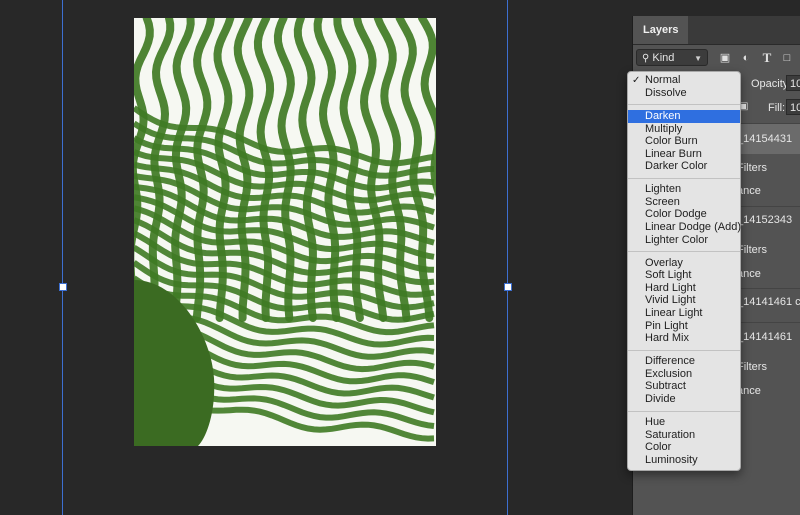  Describe the element at coordinates (793, 83) in the screenshot. I see `opacity-field: 100` at that location.